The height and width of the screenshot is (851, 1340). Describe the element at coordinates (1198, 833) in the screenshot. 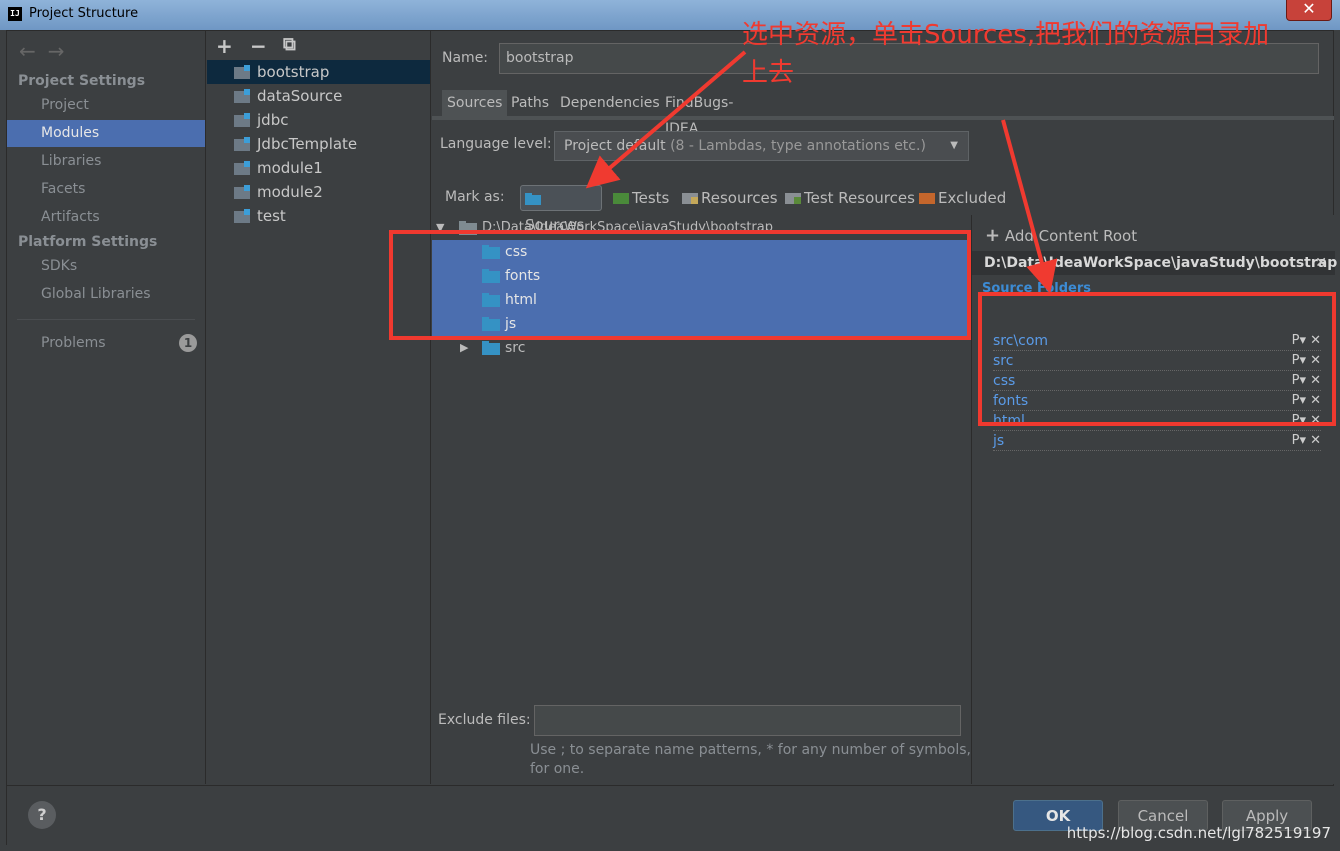

I see `watermark-url: https://blog.csdn.net/lgl782519197` at that location.